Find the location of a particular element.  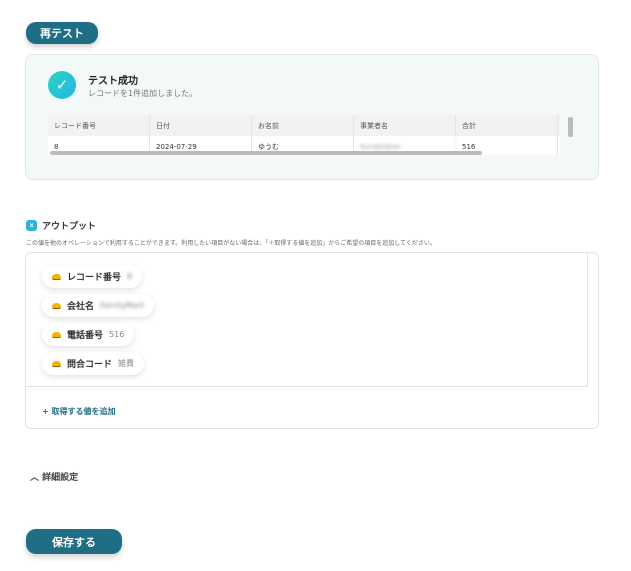

result-title: テスト成功 is located at coordinates (113, 81).